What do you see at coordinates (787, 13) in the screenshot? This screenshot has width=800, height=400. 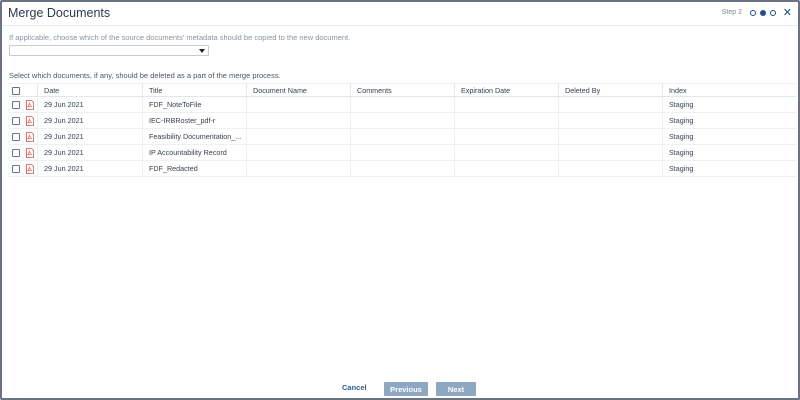 I see `close-icon: ✕` at bounding box center [787, 13].